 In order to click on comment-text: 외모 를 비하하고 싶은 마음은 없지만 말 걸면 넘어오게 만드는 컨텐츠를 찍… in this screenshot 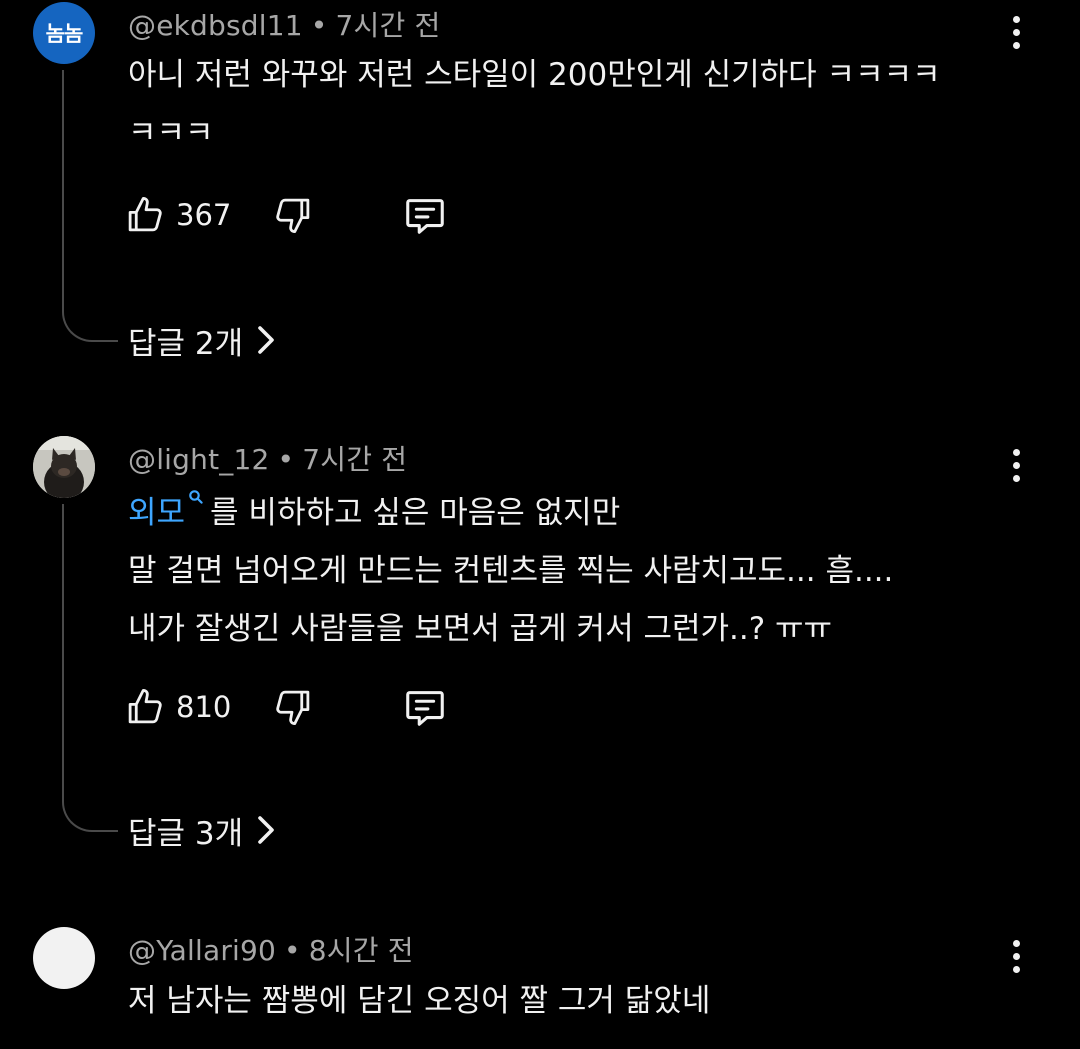, I will do `click(568, 571)`.